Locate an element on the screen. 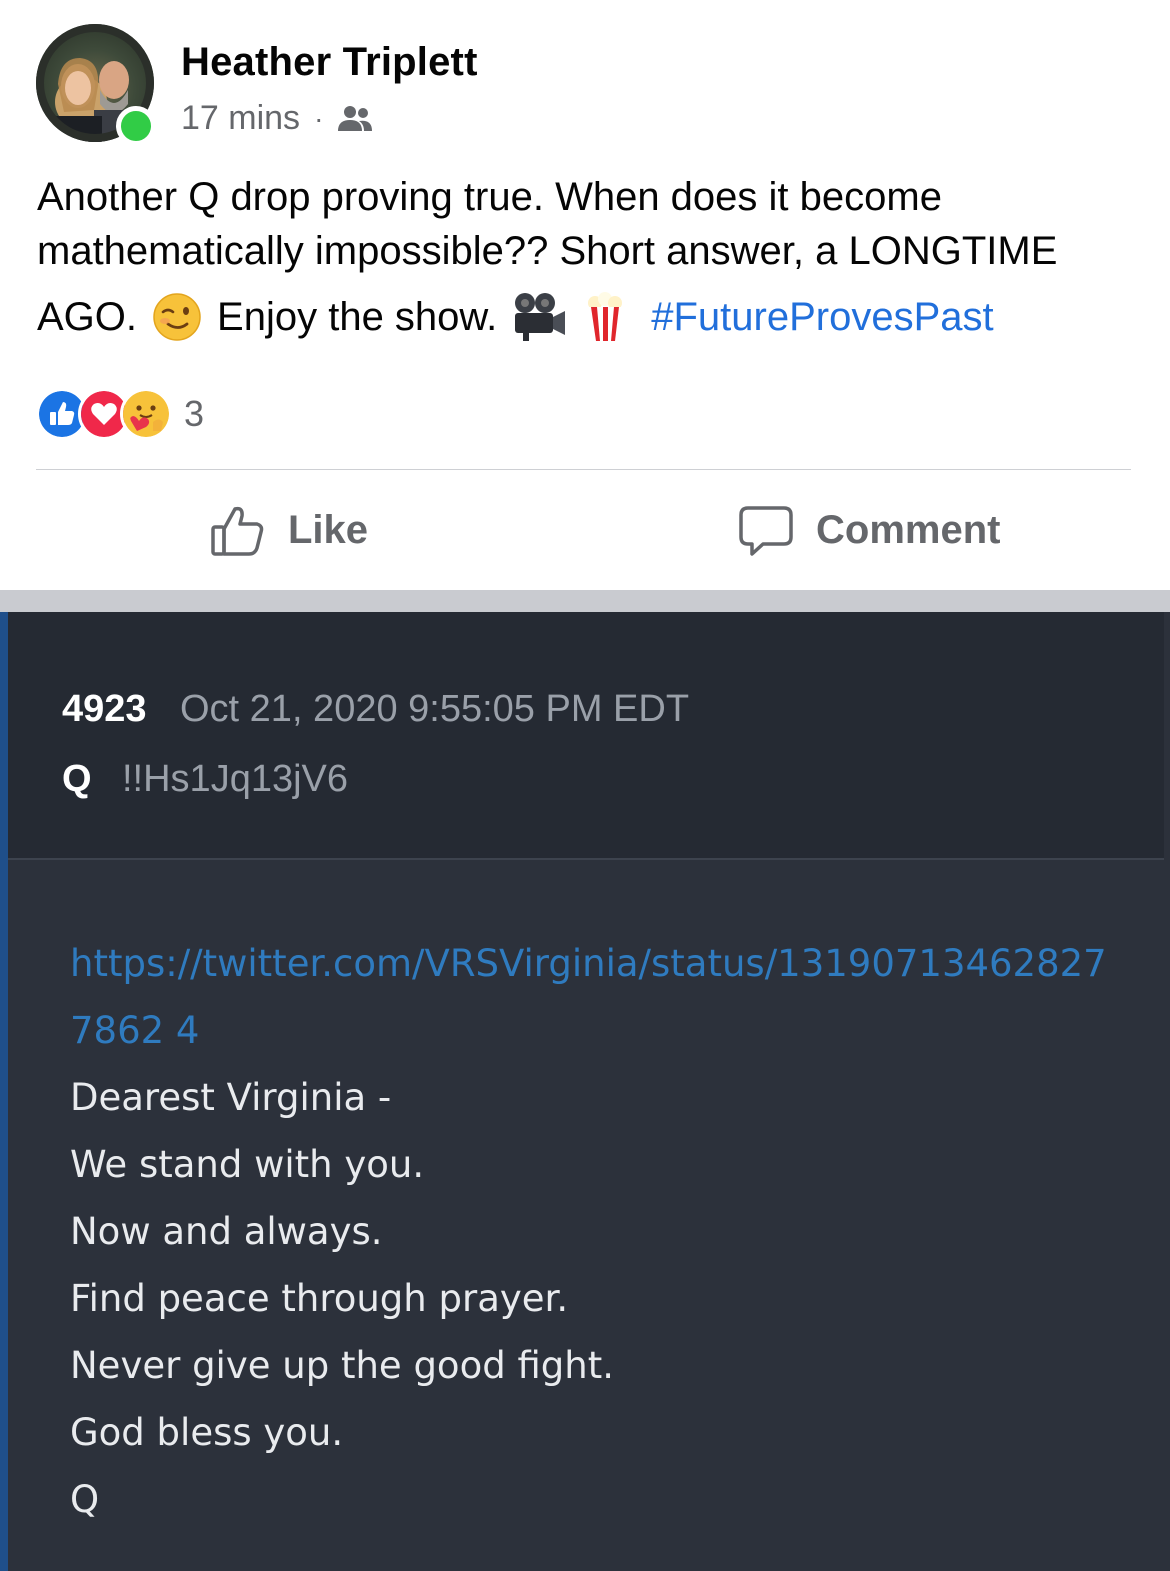  comment-button: Comment is located at coordinates (869, 530).